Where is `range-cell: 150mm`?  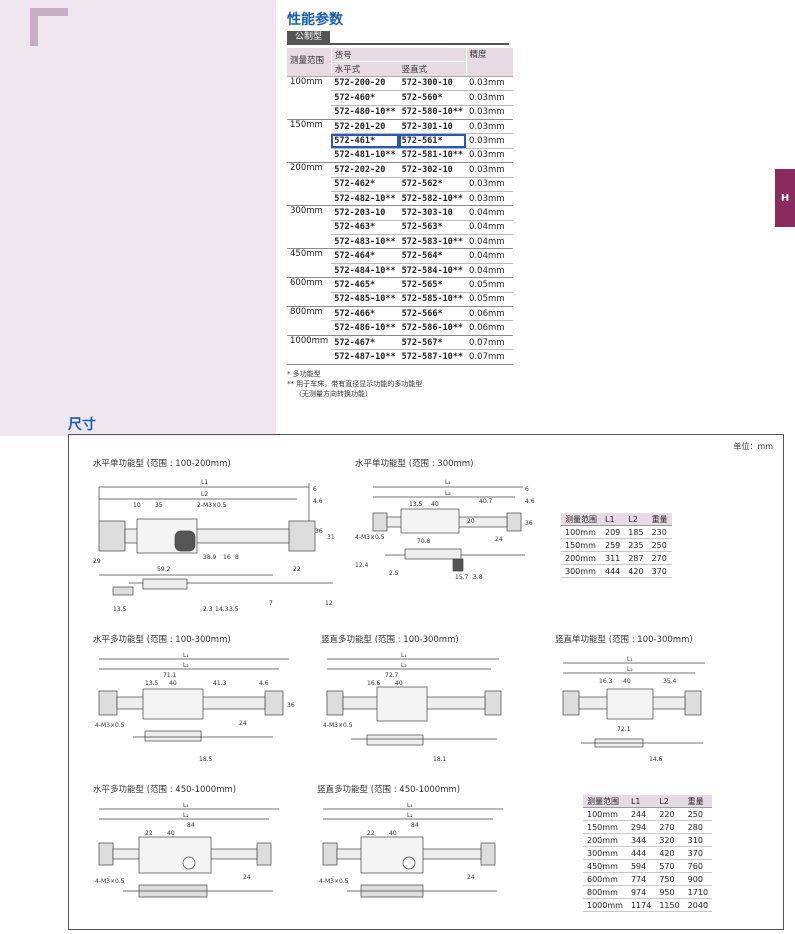
range-cell: 150mm is located at coordinates (309, 141).